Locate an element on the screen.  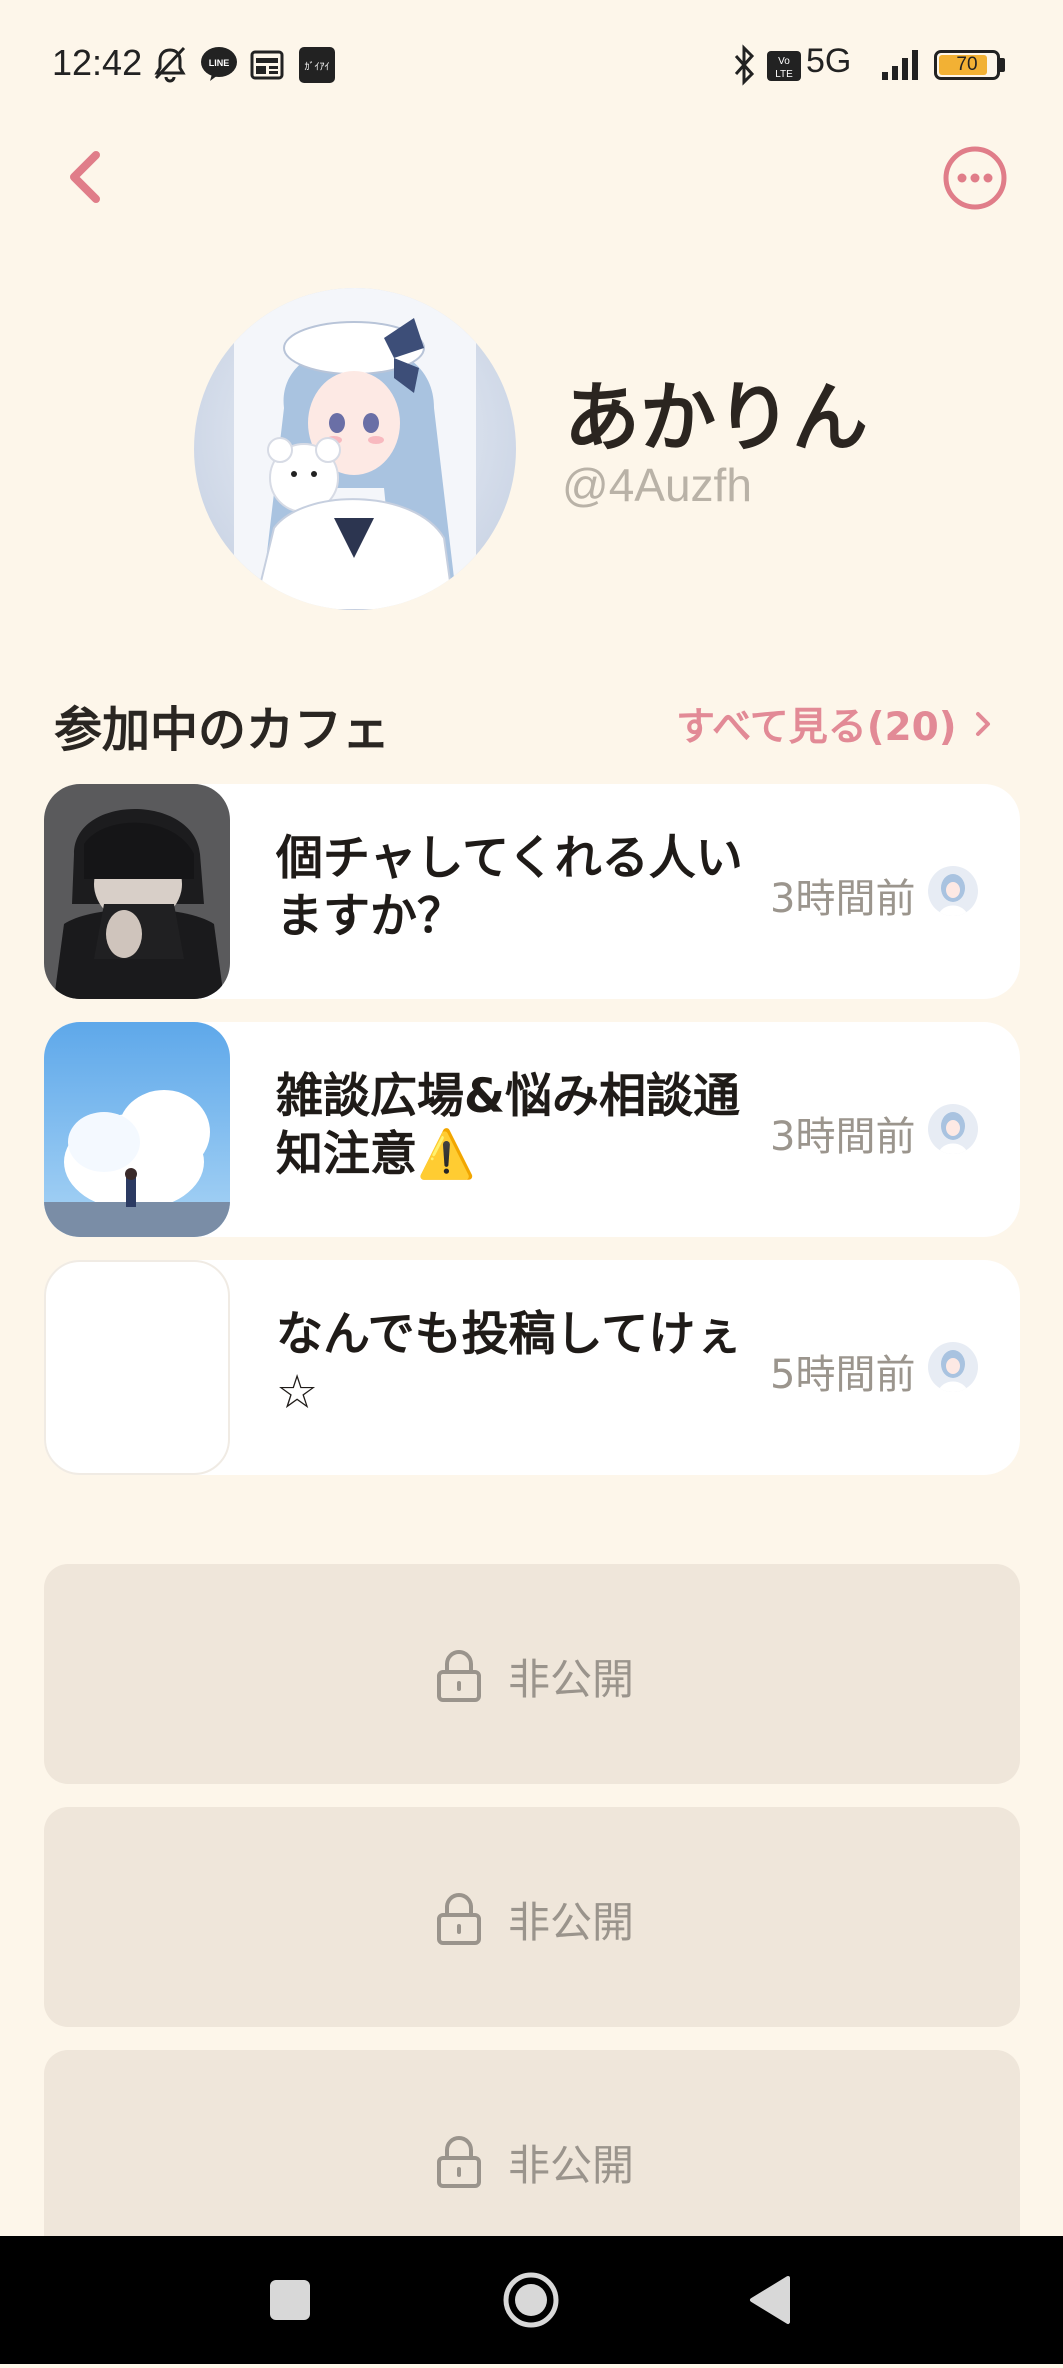
back-nav-button is located at coordinates (772, 2300).